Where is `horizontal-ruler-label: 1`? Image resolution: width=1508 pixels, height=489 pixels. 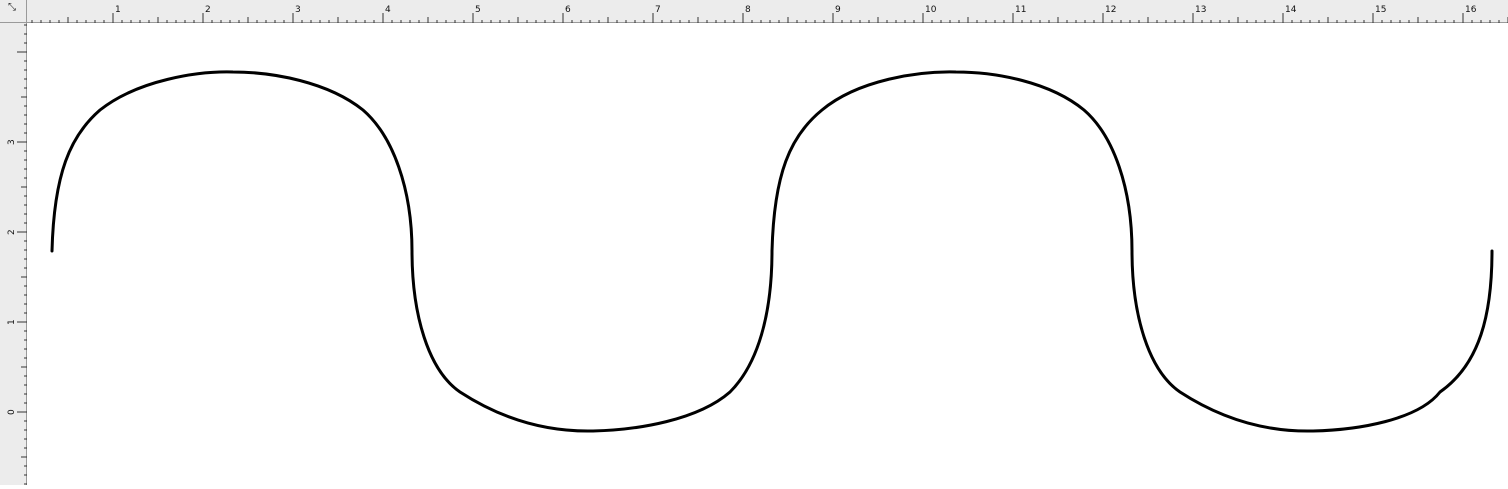
horizontal-ruler-label: 1 is located at coordinates (118, 10).